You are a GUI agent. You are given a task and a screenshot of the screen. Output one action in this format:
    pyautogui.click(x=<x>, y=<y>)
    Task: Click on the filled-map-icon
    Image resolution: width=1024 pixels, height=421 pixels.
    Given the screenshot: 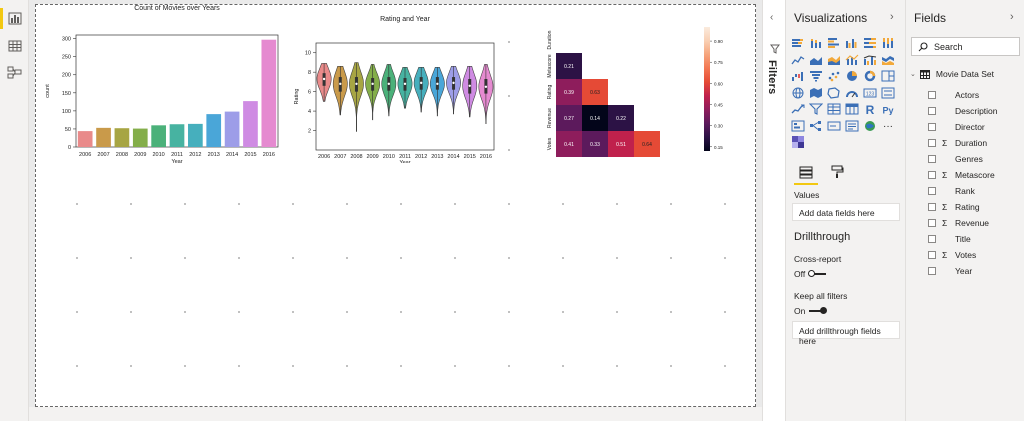 What is the action you would take?
    pyautogui.click(x=816, y=93)
    